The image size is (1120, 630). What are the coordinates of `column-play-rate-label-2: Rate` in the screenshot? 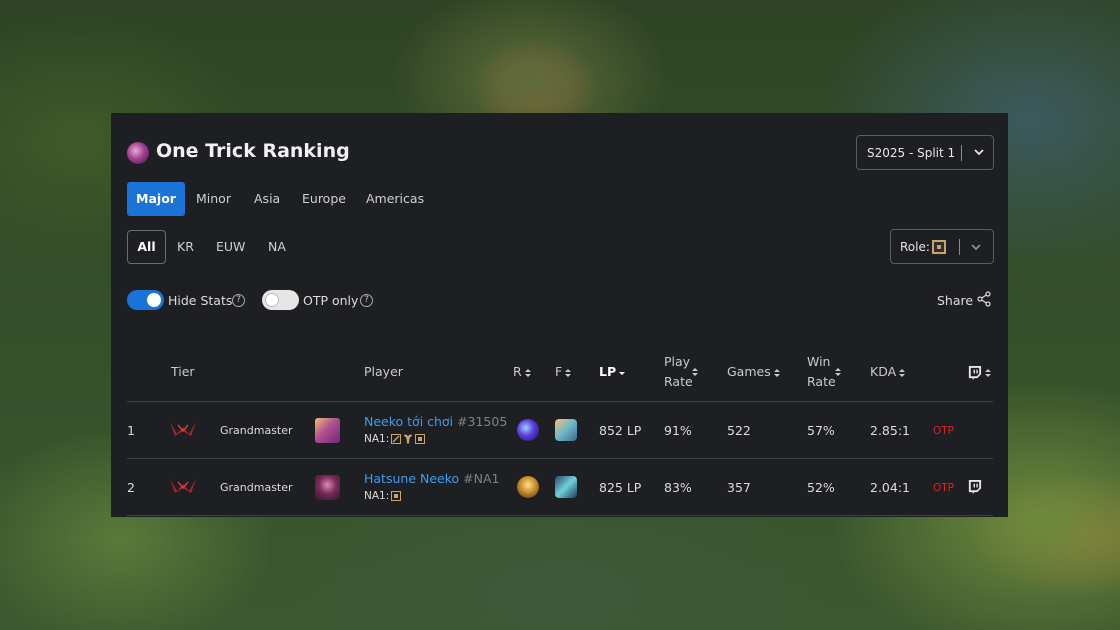 It's located at (678, 381).